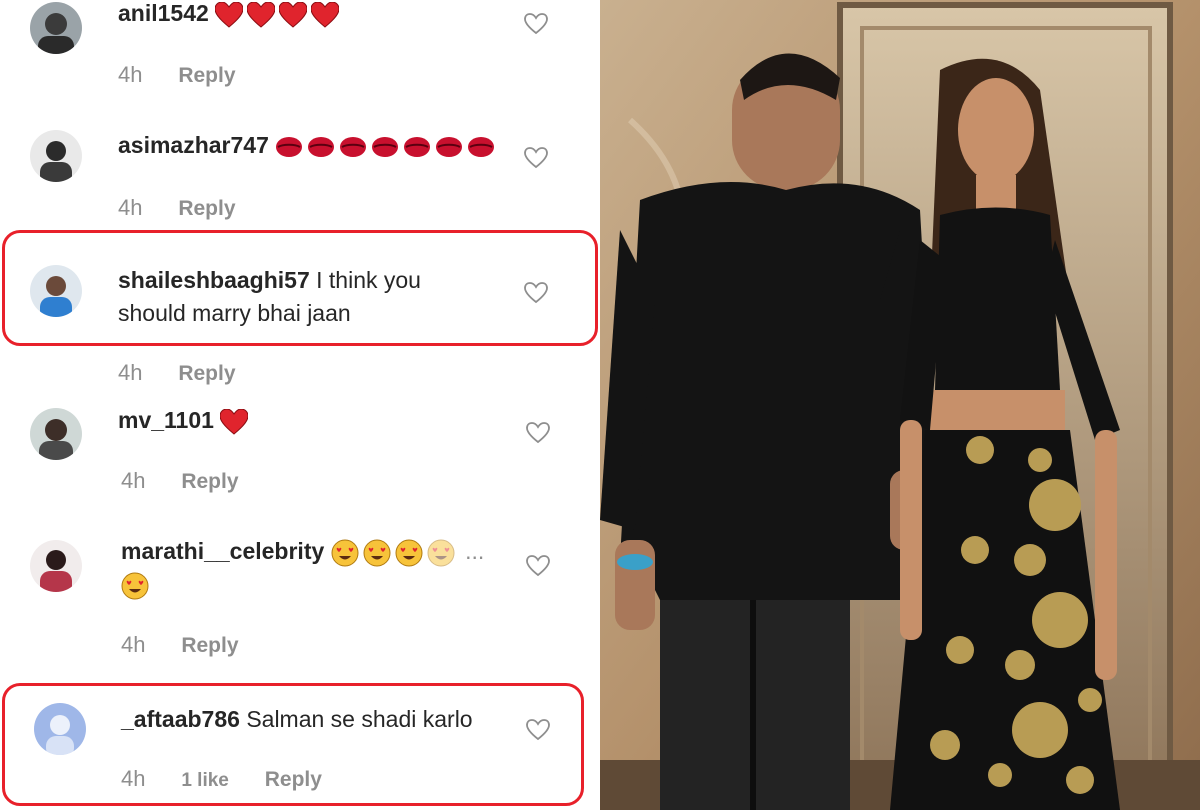 This screenshot has width=1200, height=810. Describe the element at coordinates (234, 313) in the screenshot. I see `comment-body-line2: should marry bhai jaan` at that location.